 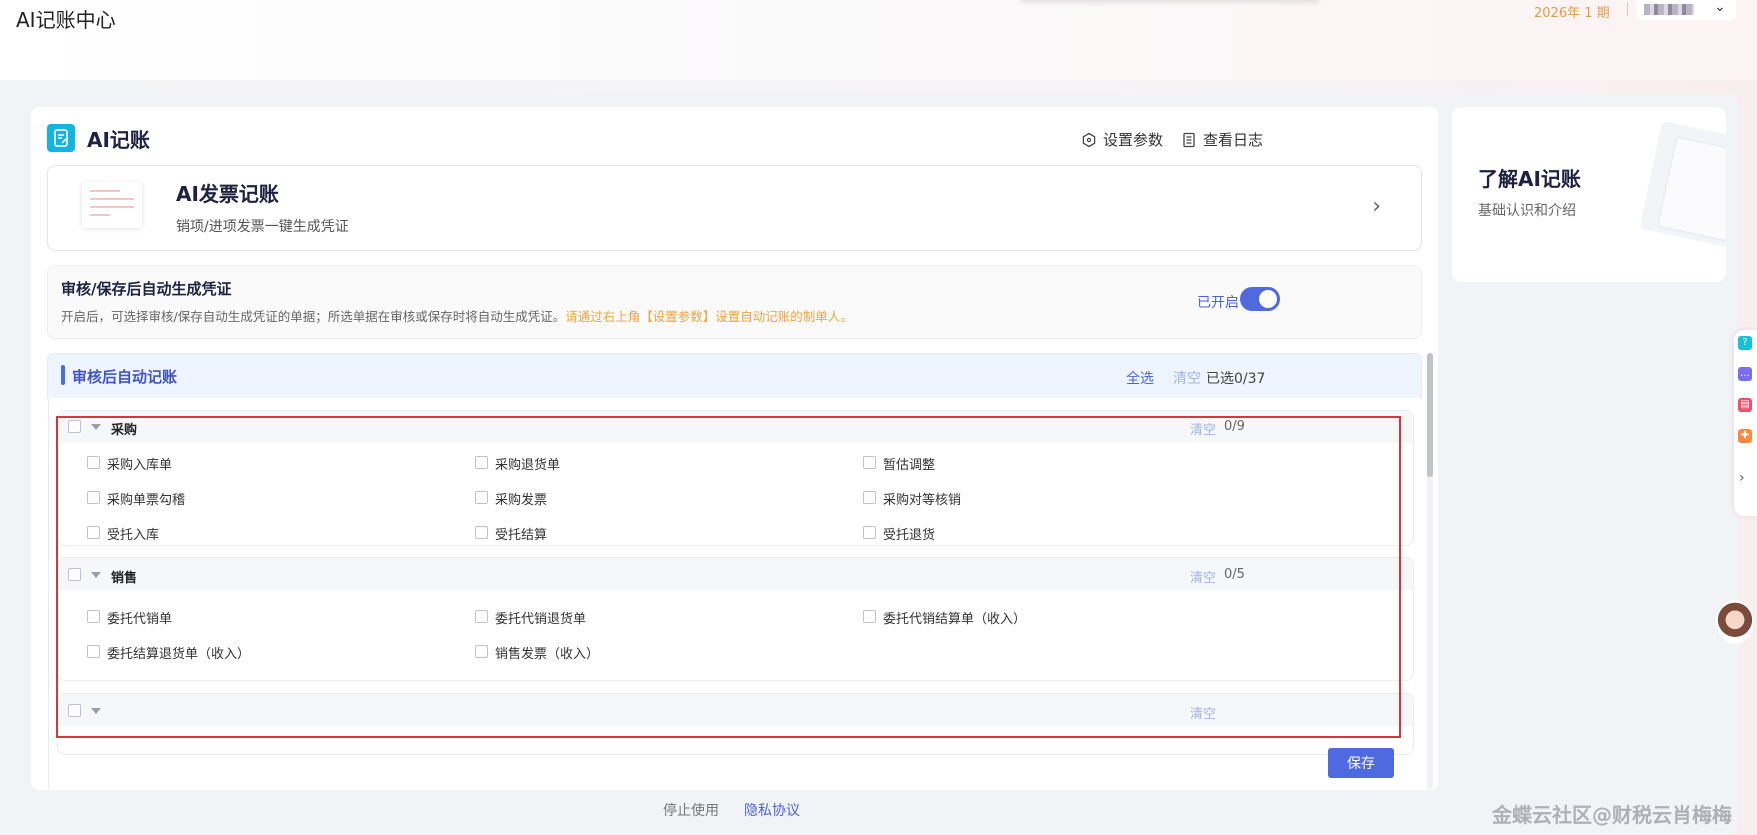 I want to click on doc-option: 委托代销结算单（收入）, so click(x=954, y=617).